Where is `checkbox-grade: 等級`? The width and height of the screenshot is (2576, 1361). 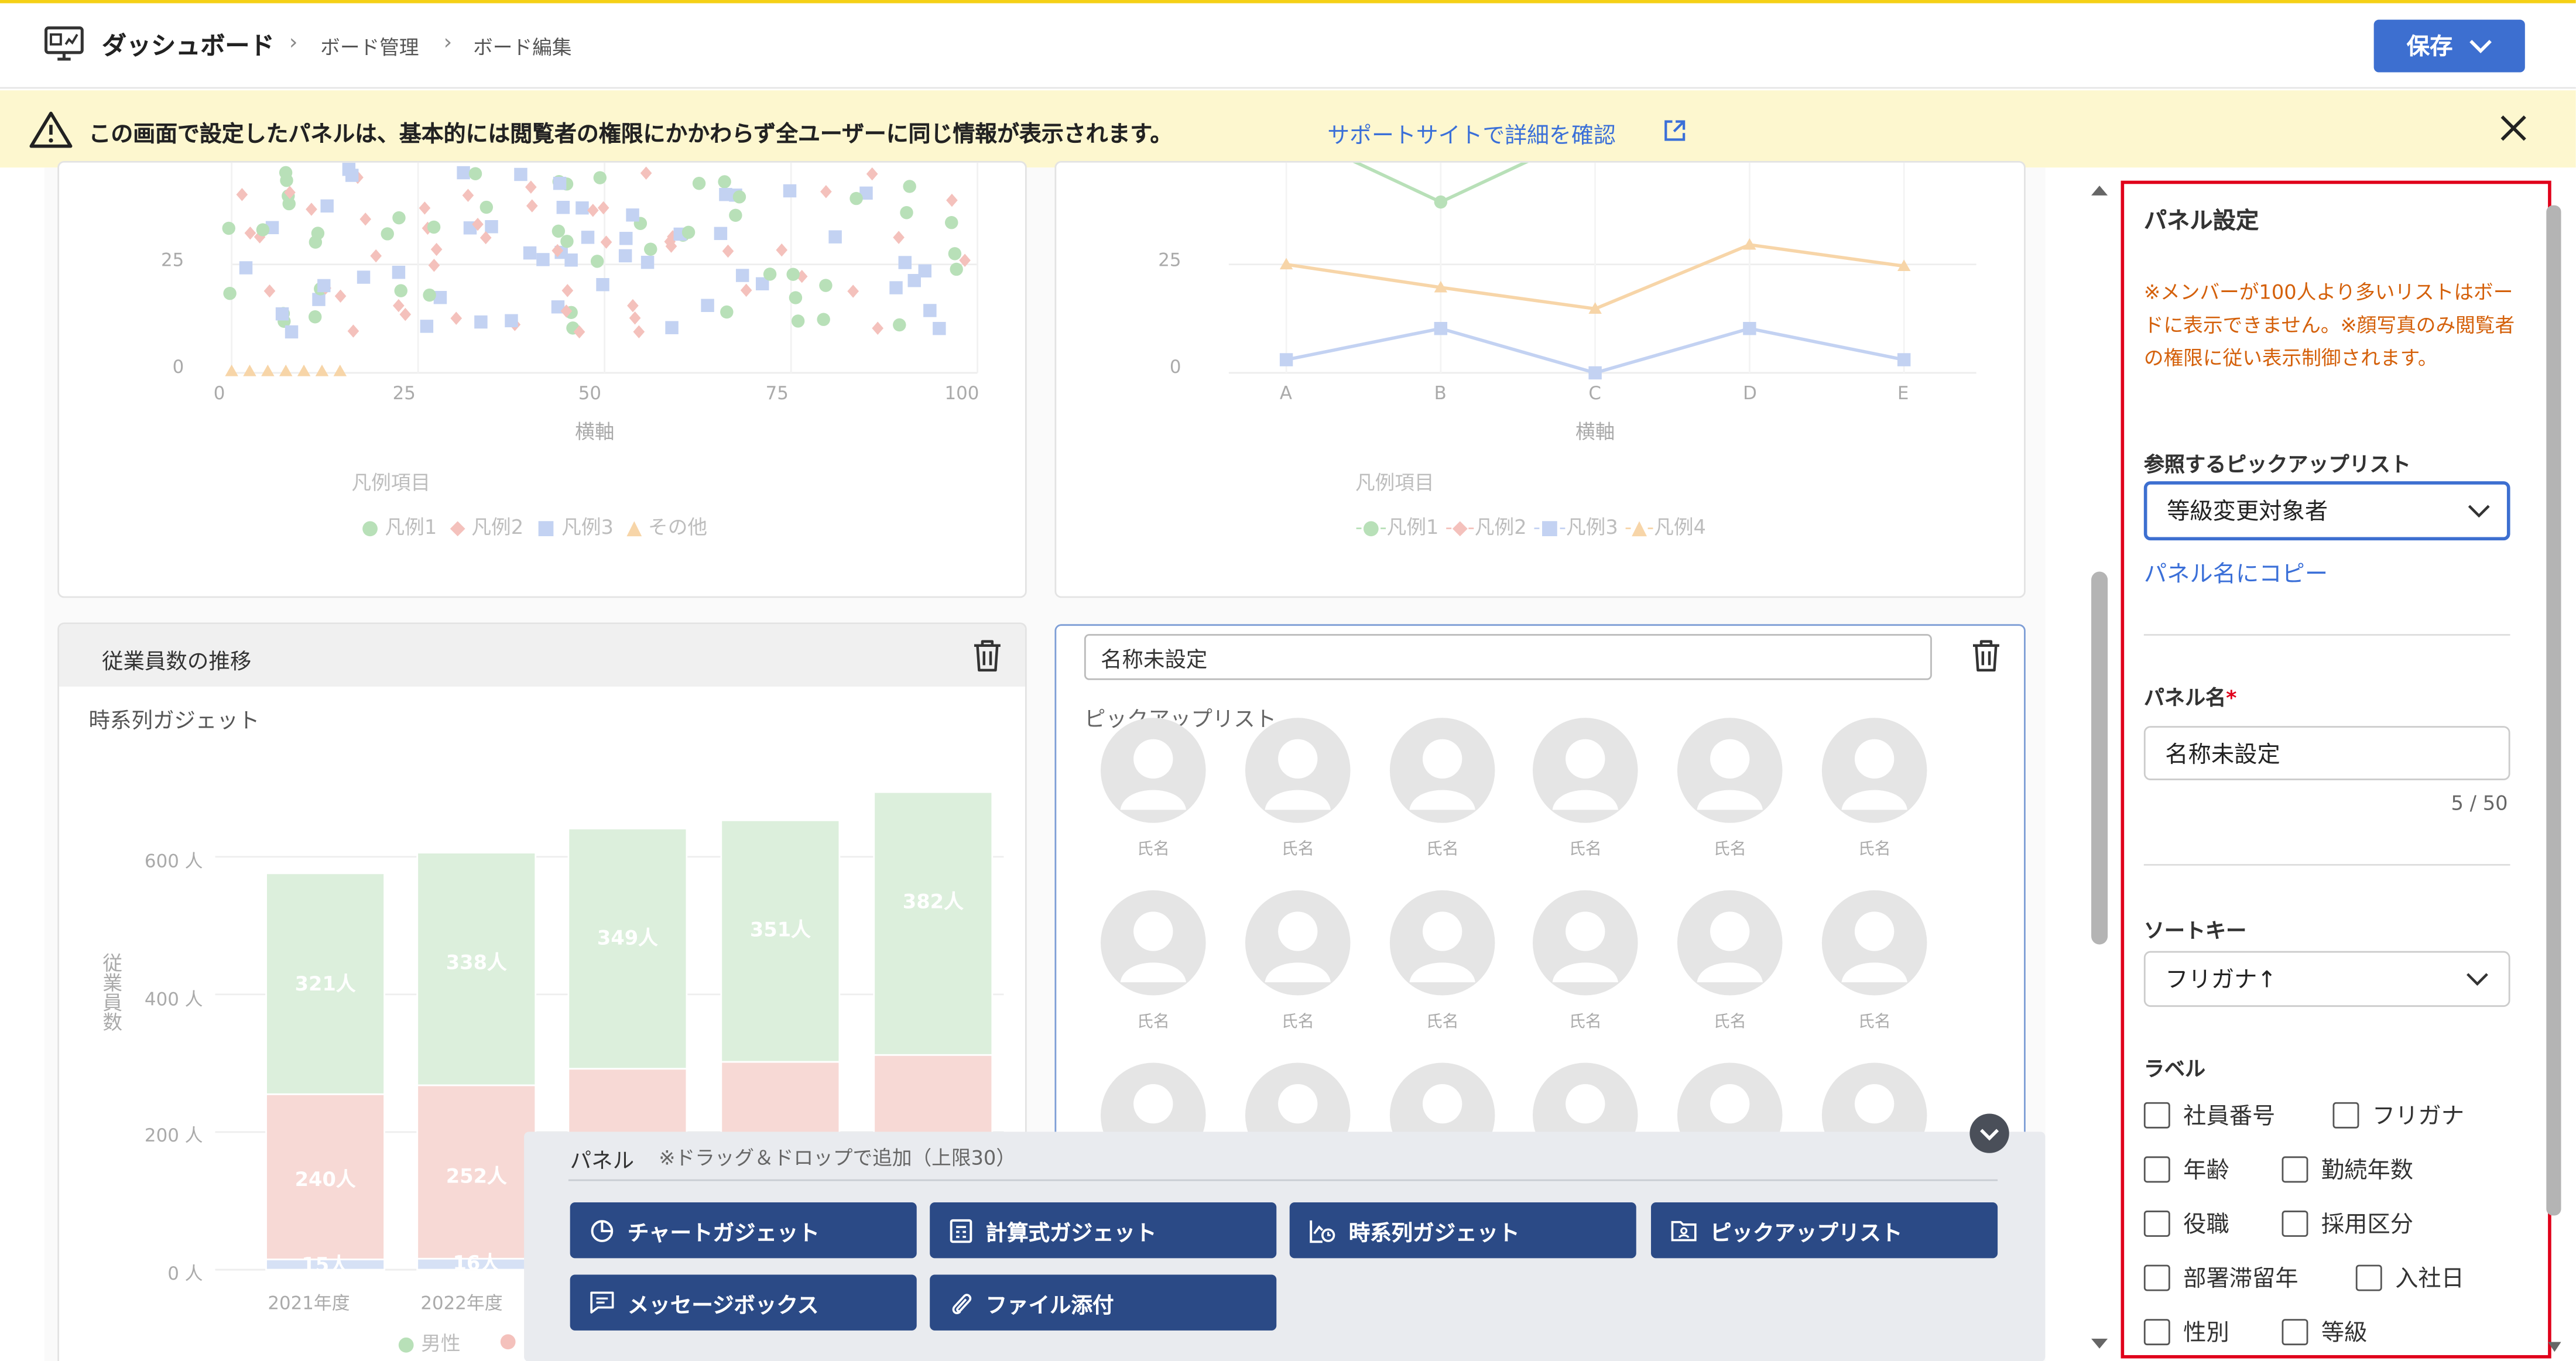 checkbox-grade: 等級 is located at coordinates (2324, 1332).